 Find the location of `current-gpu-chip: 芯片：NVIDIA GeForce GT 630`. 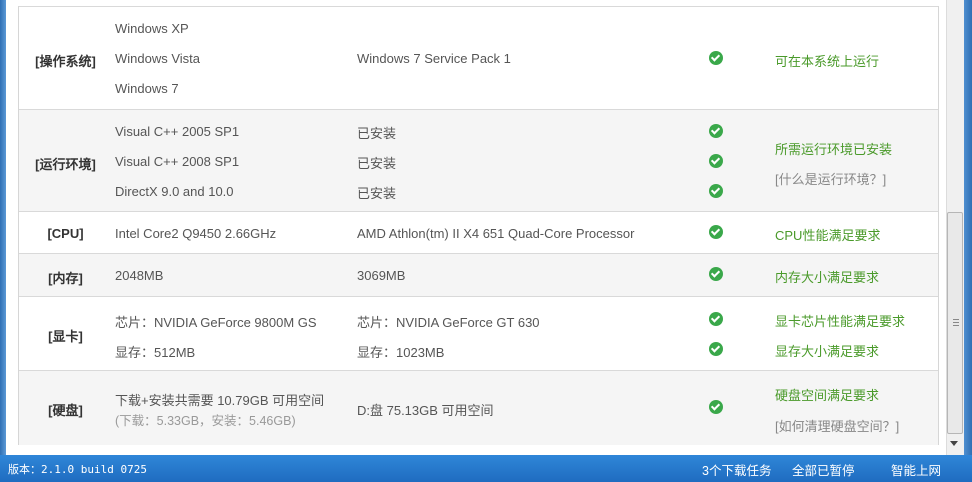

current-gpu-chip: 芯片：NVIDIA GeForce GT 630 is located at coordinates (448, 322).